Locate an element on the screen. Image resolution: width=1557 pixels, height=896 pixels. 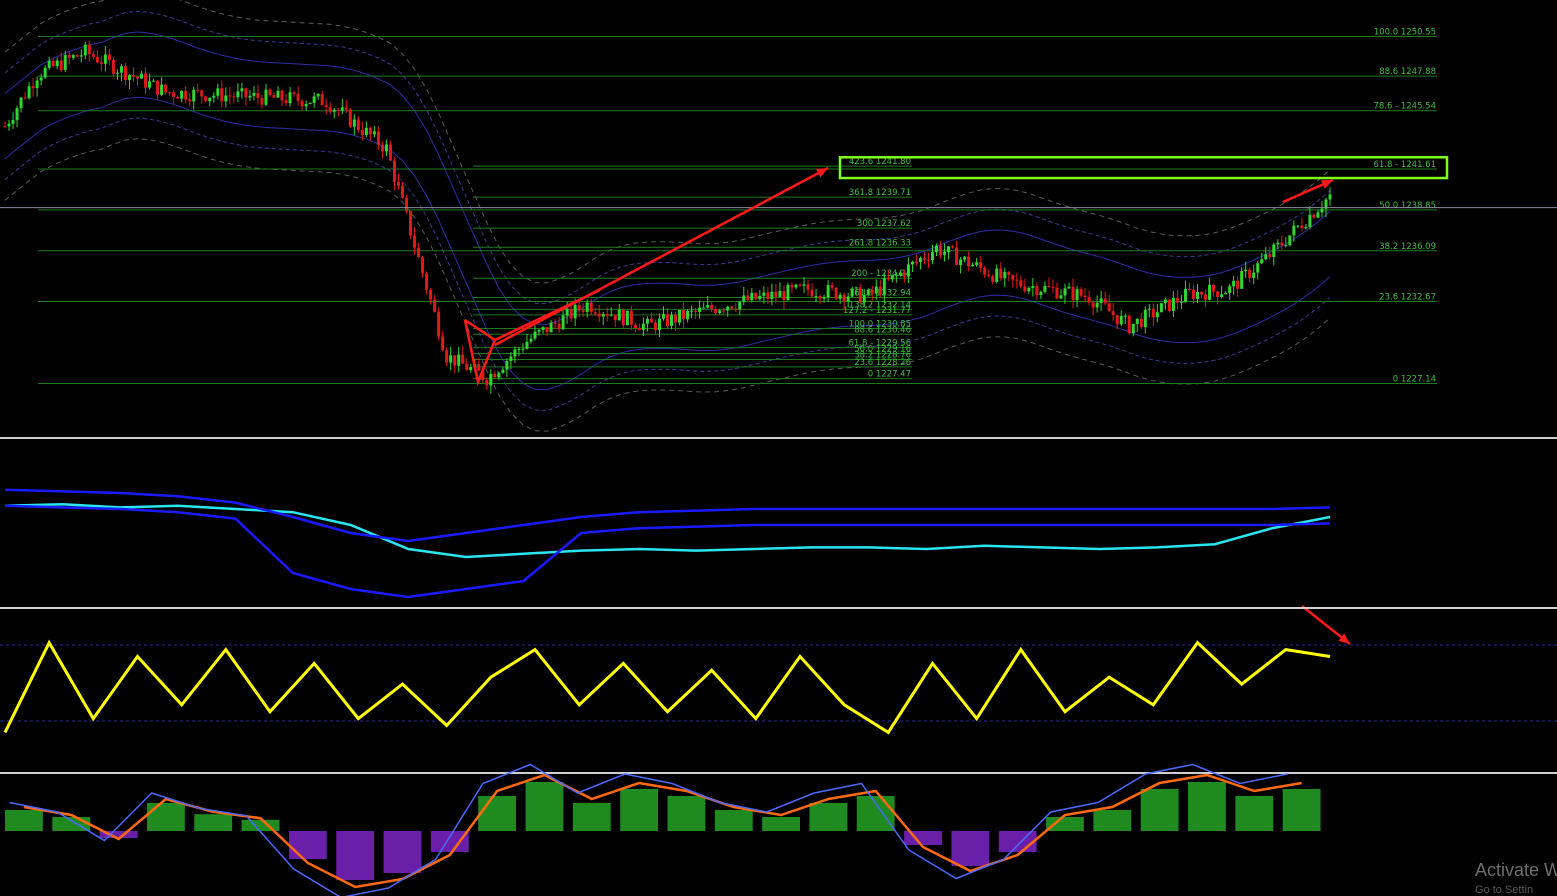
fib-level-label: 50.0 1238.85 is located at coordinates (1407, 206).